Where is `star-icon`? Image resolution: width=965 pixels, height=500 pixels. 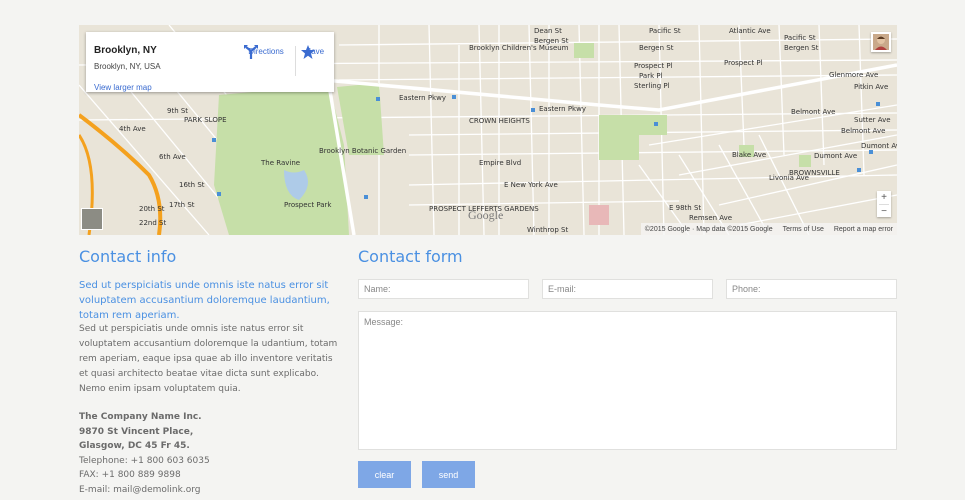 star-icon is located at coordinates (308, 52).